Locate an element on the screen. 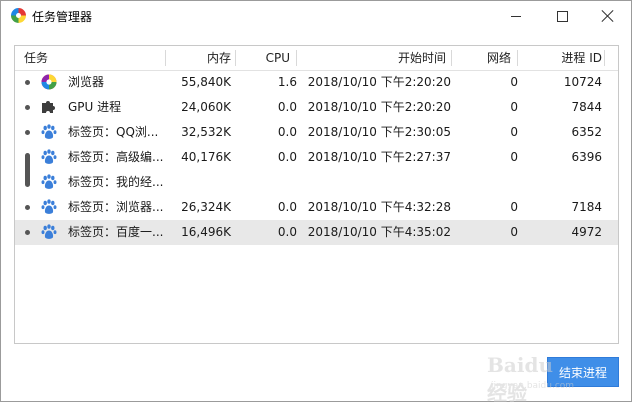  minimize-button is located at coordinates (516, 16).